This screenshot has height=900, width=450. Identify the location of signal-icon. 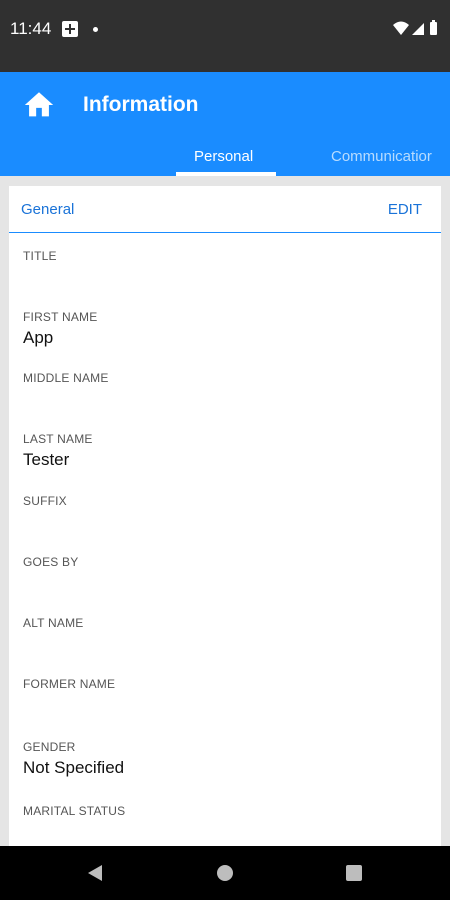
(418, 29).